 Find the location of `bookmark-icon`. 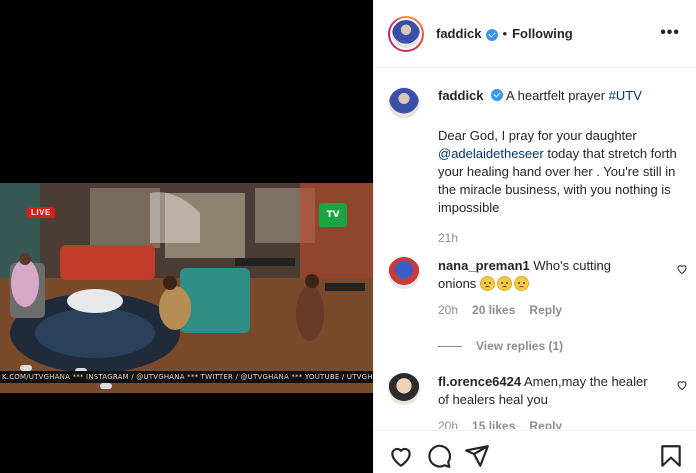

bookmark-icon is located at coordinates (671, 456).